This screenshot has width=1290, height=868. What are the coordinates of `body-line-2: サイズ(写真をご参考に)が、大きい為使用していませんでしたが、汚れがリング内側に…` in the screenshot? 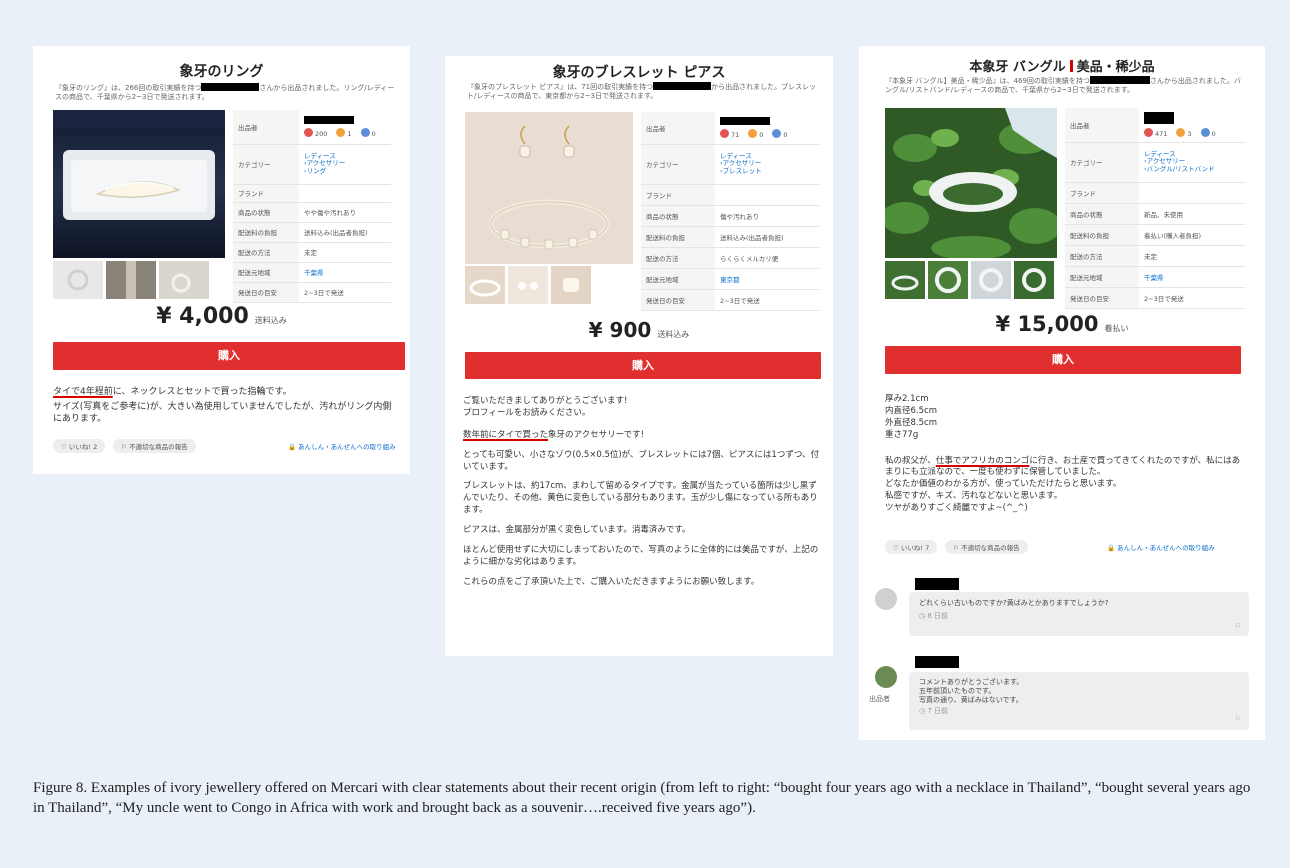 It's located at (222, 413).